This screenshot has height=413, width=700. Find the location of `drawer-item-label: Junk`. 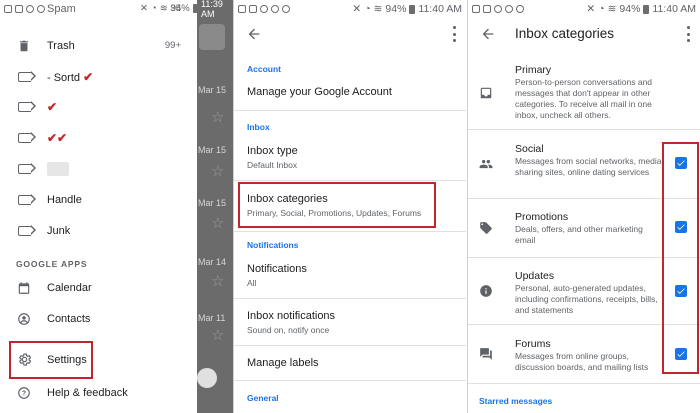

drawer-item-label: Junk is located at coordinates (59, 230).